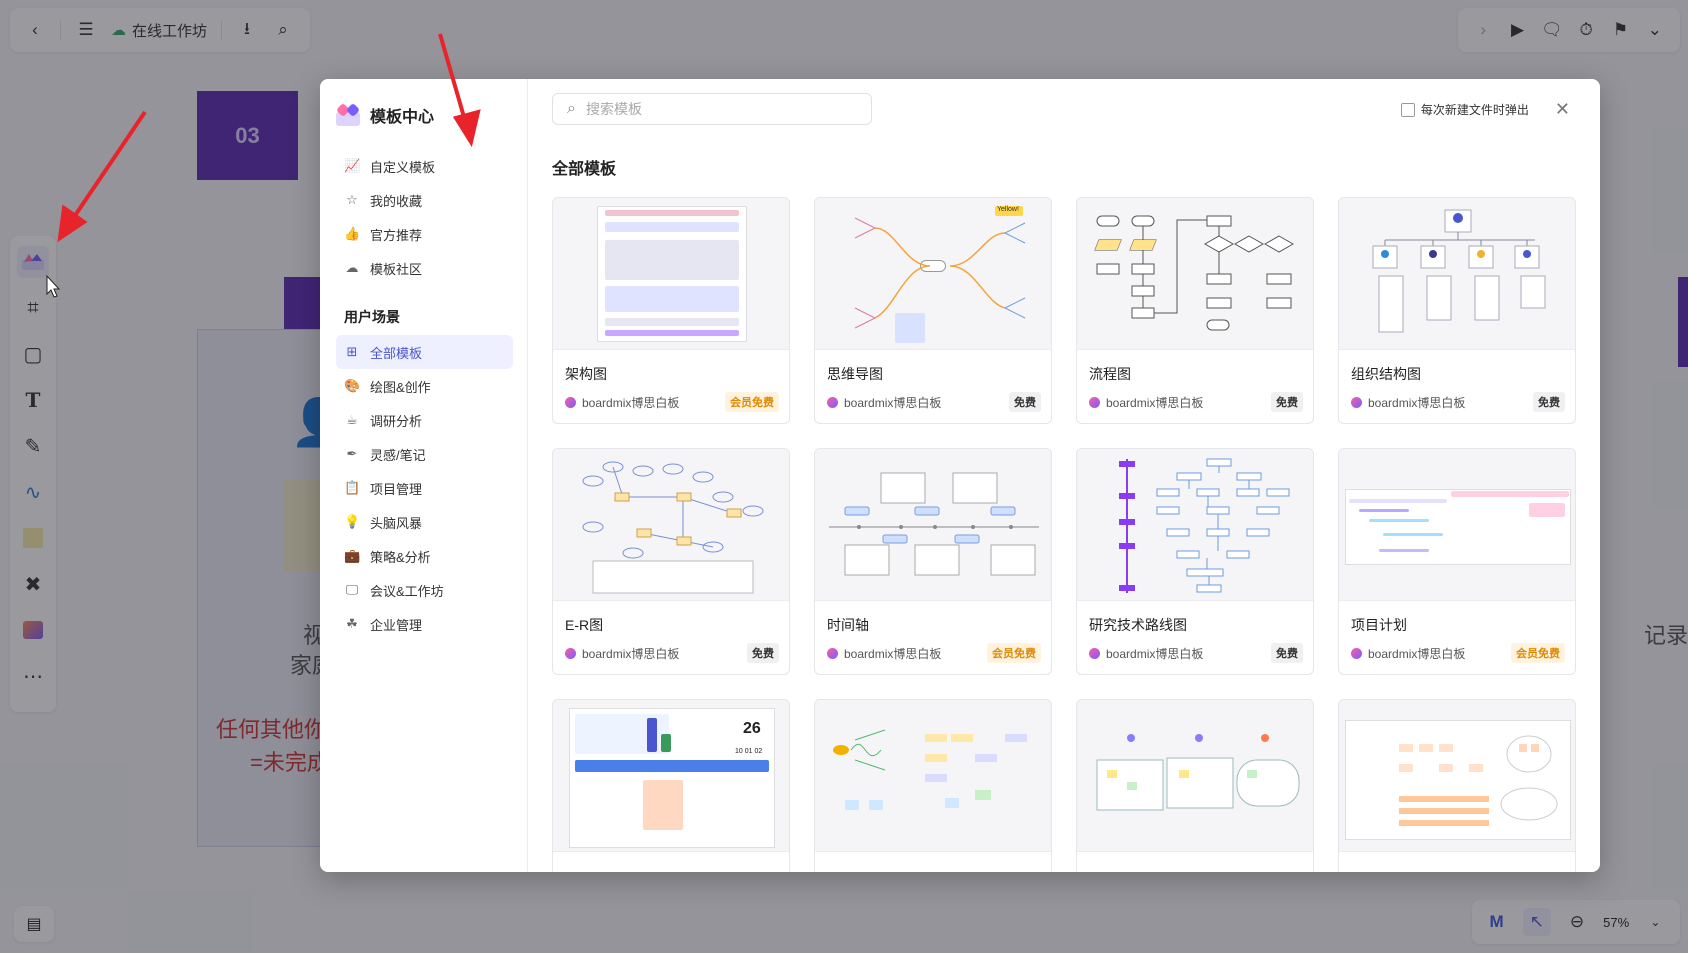 Image resolution: width=1688 pixels, height=953 pixels. What do you see at coordinates (424, 556) in the screenshot?
I see `nav-strategy-analysis: 💼 策略&分析` at bounding box center [424, 556].